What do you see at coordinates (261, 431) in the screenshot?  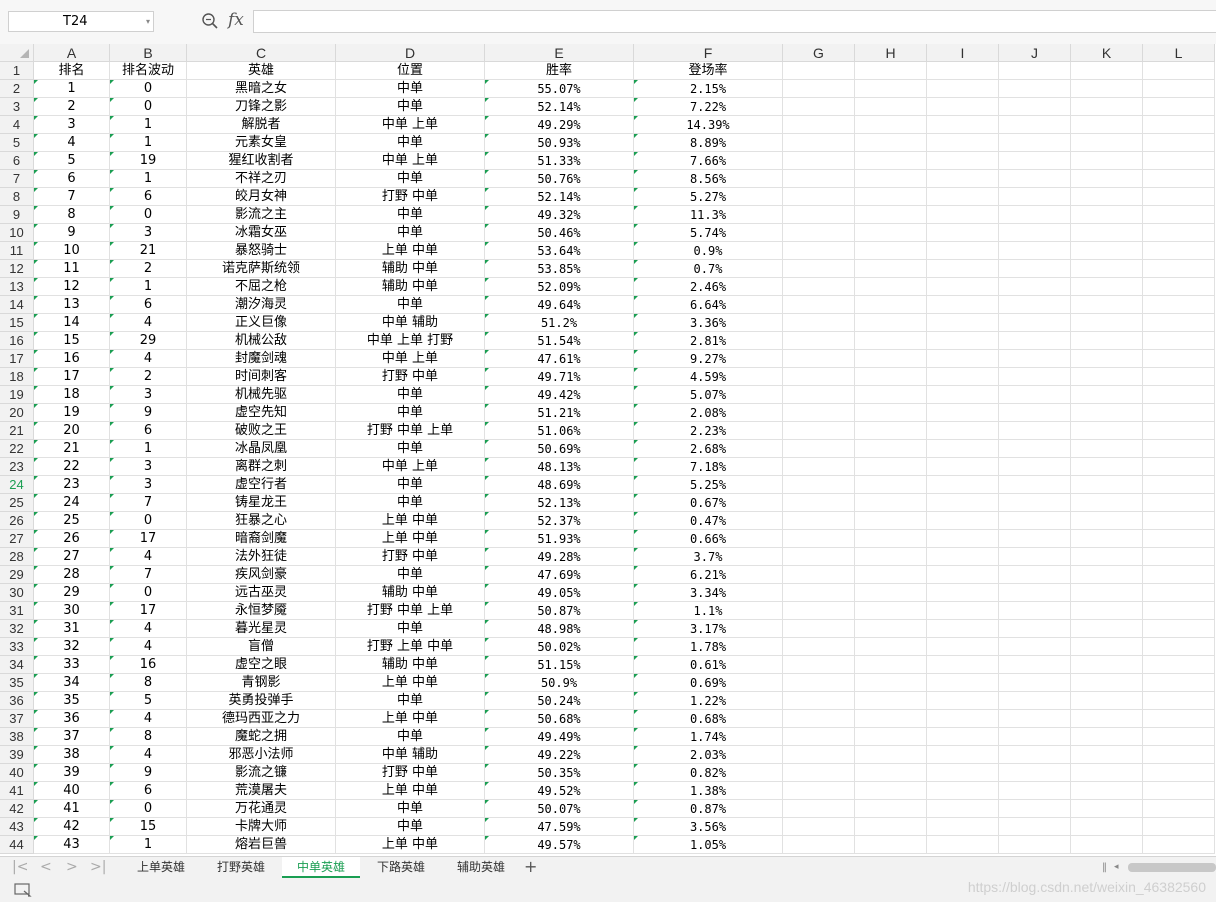 I see `cell-c: 破败之王` at bounding box center [261, 431].